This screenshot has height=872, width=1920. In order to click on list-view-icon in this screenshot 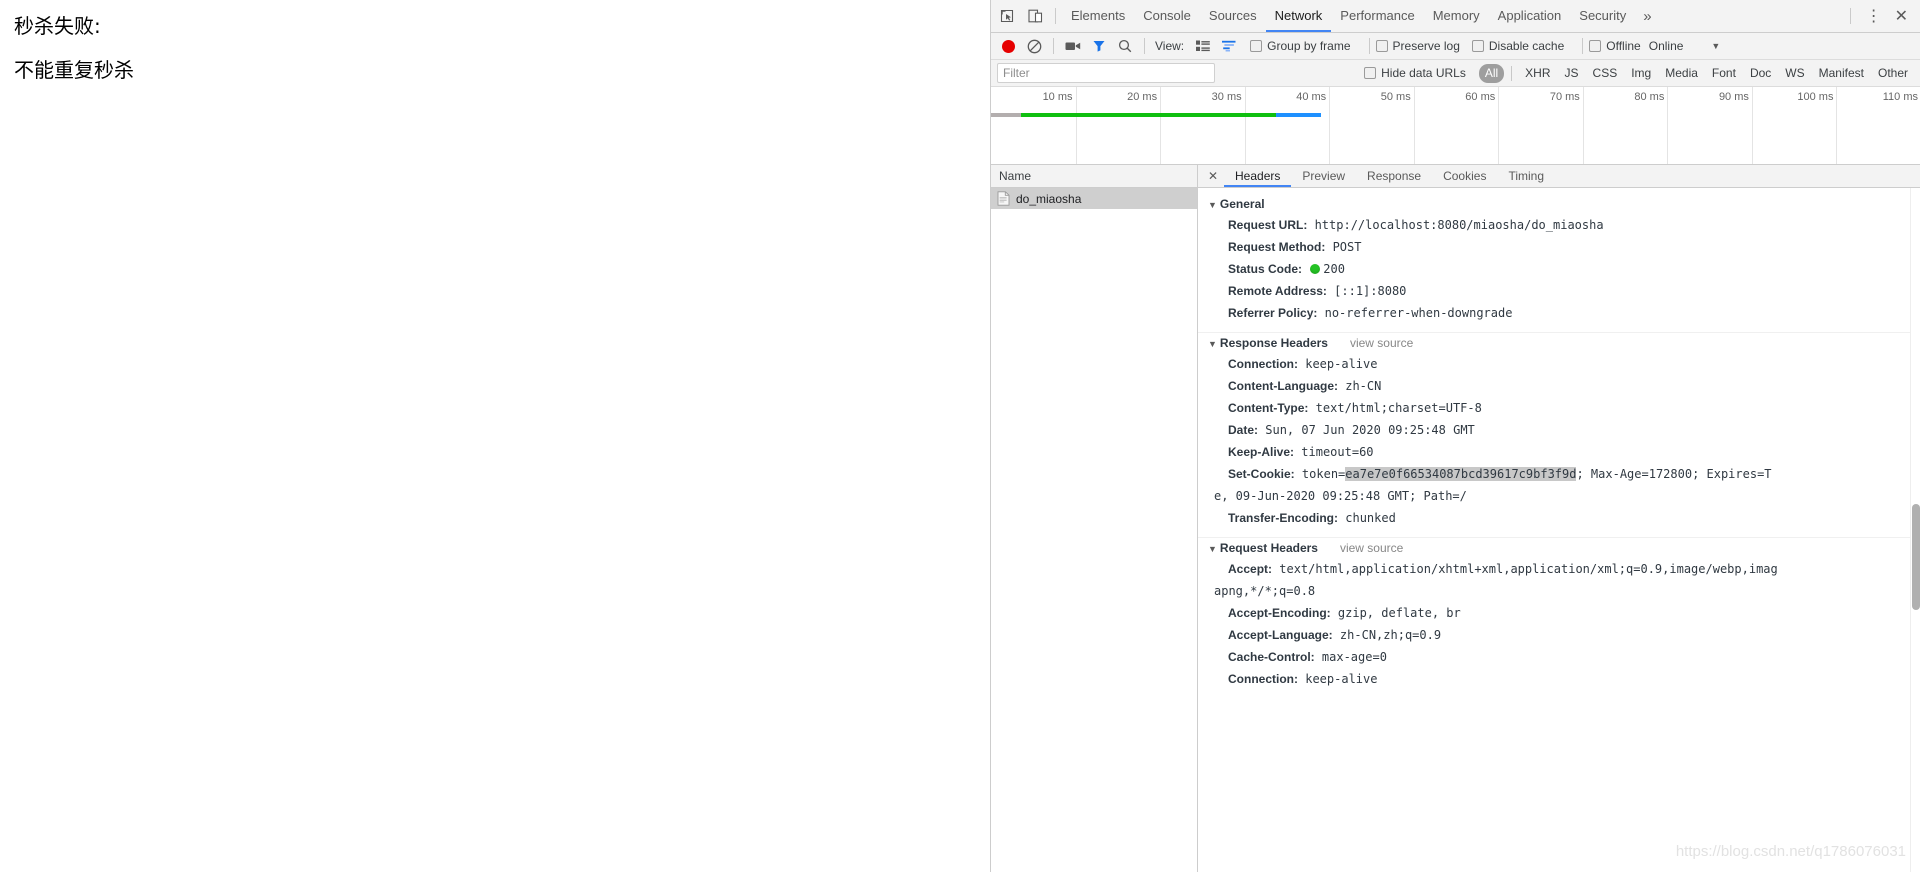, I will do `click(1203, 46)`.